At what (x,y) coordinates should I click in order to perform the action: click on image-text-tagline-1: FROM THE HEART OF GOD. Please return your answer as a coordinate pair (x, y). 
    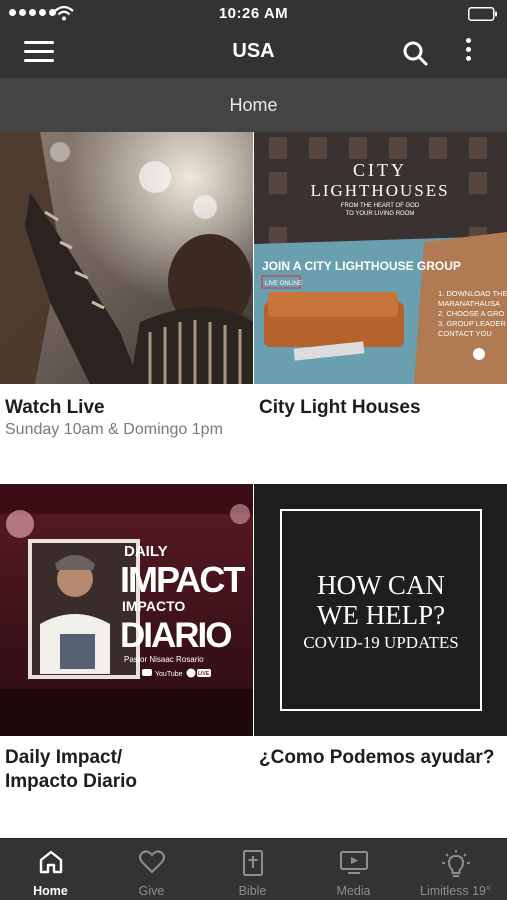
    Looking at the image, I should click on (380, 206).